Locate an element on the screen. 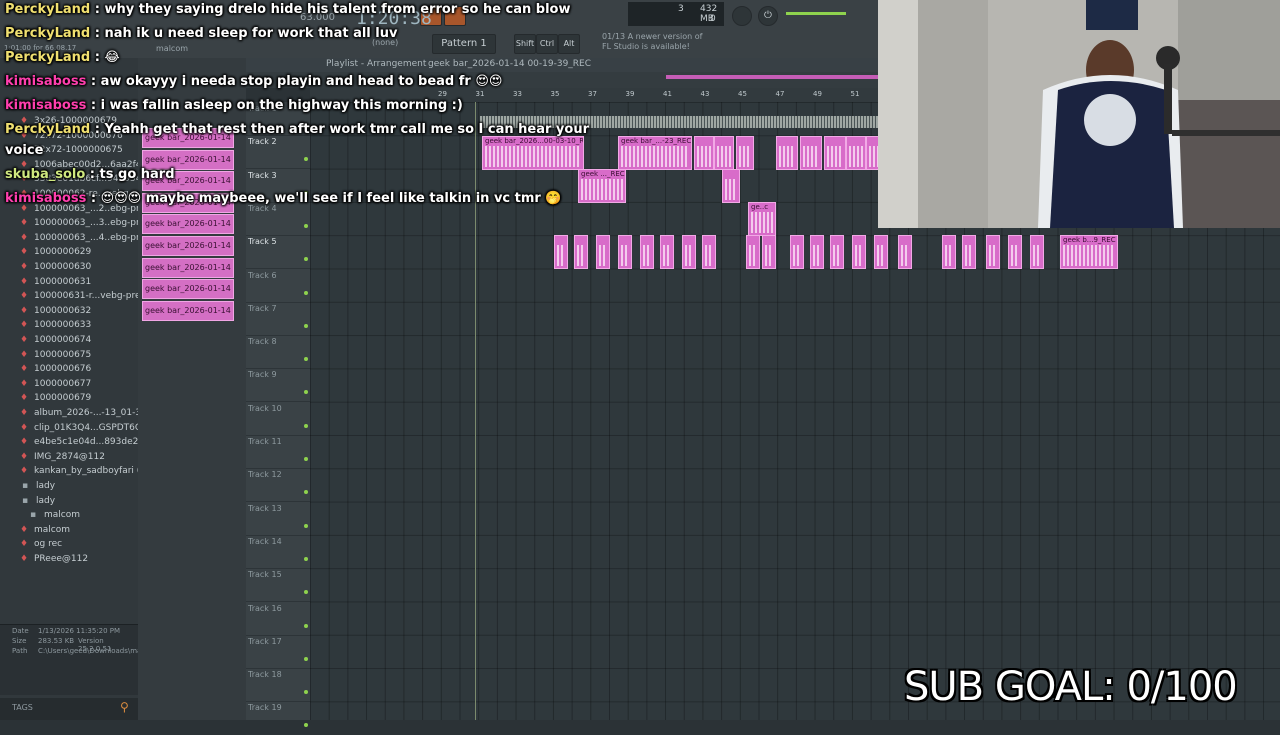 The width and height of the screenshot is (1280, 735). browser-file: ♦ IMG_2874@112 is located at coordinates (62, 457).